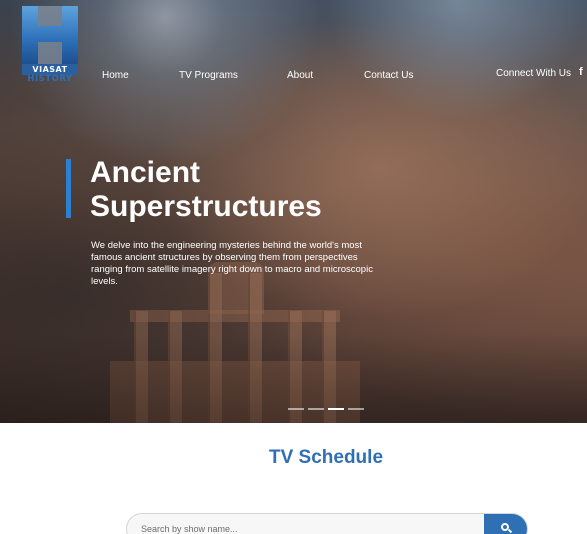 This screenshot has height=534, width=587. I want to click on nav-item-about: About, so click(300, 75).